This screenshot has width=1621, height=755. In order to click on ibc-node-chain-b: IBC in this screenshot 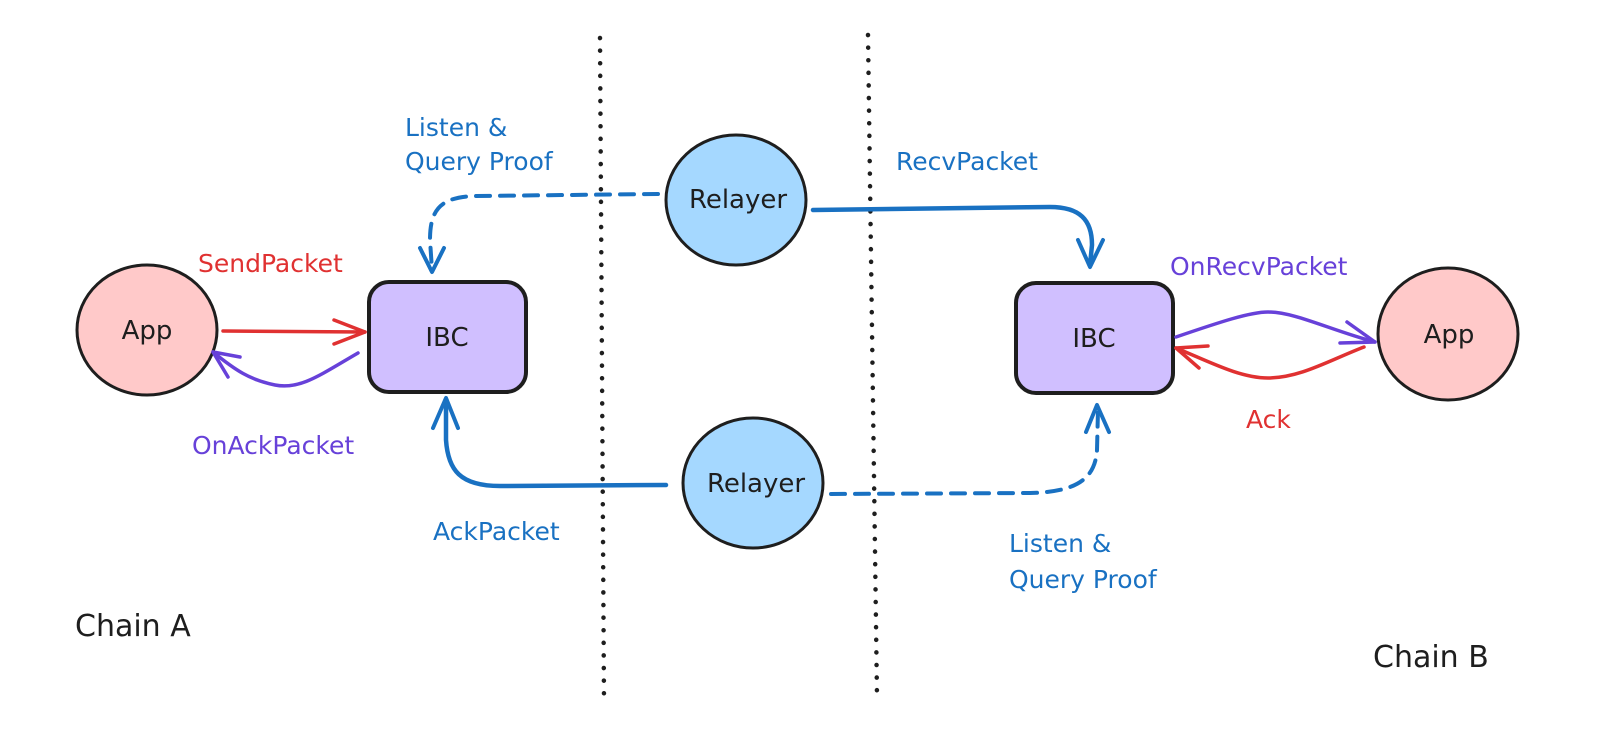, I will do `click(1094, 338)`.